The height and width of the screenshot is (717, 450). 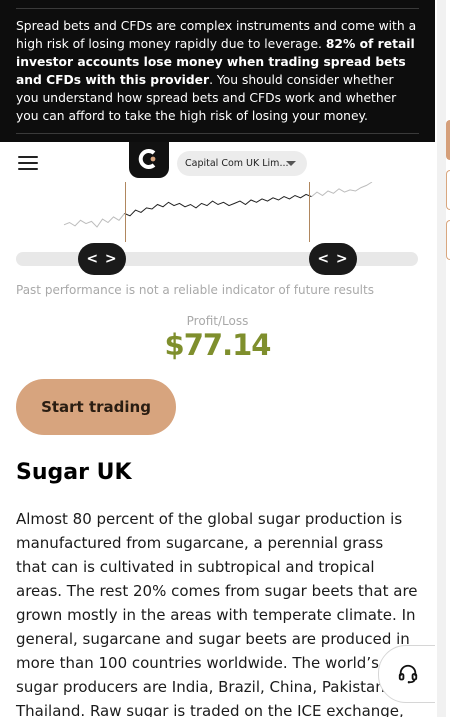 I want to click on profit-loss-label: Profit/Loss, so click(x=217, y=321).